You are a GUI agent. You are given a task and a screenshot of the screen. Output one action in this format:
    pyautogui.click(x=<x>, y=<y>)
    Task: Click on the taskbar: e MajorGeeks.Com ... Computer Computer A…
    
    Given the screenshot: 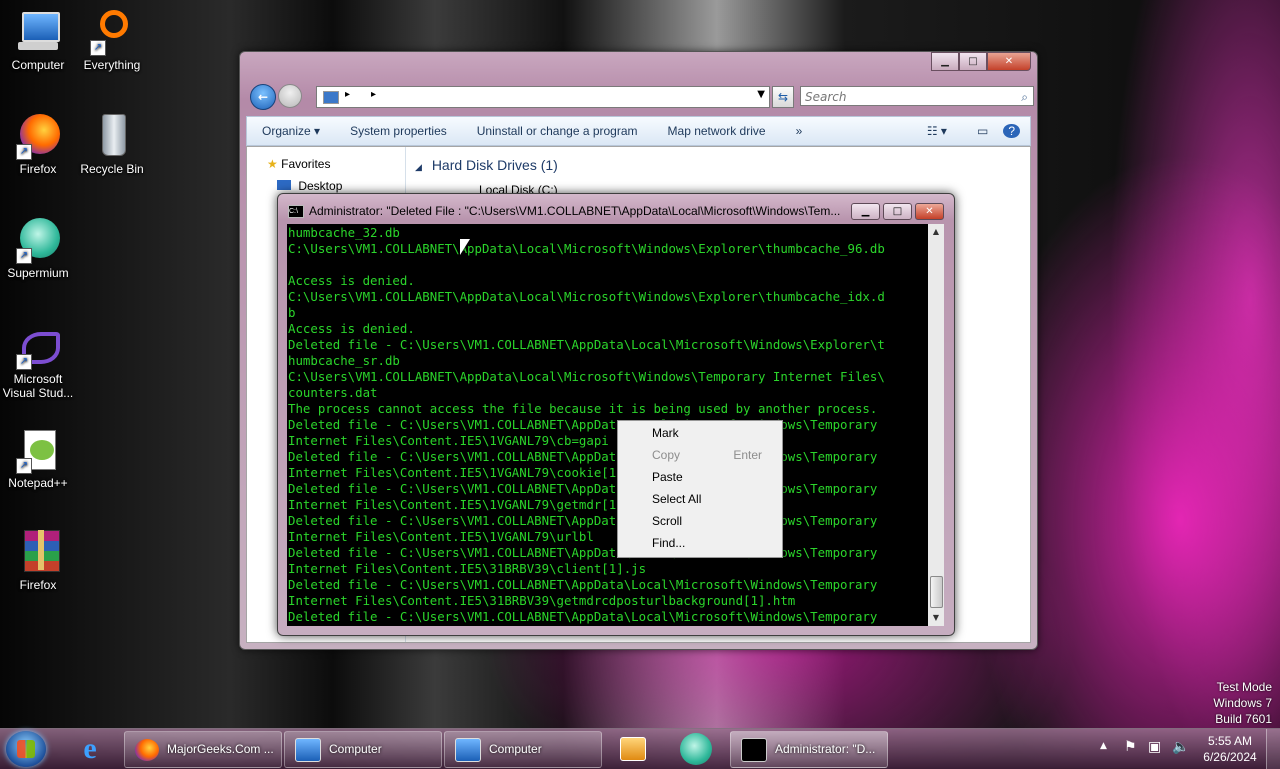 What is the action you would take?
    pyautogui.click(x=640, y=748)
    